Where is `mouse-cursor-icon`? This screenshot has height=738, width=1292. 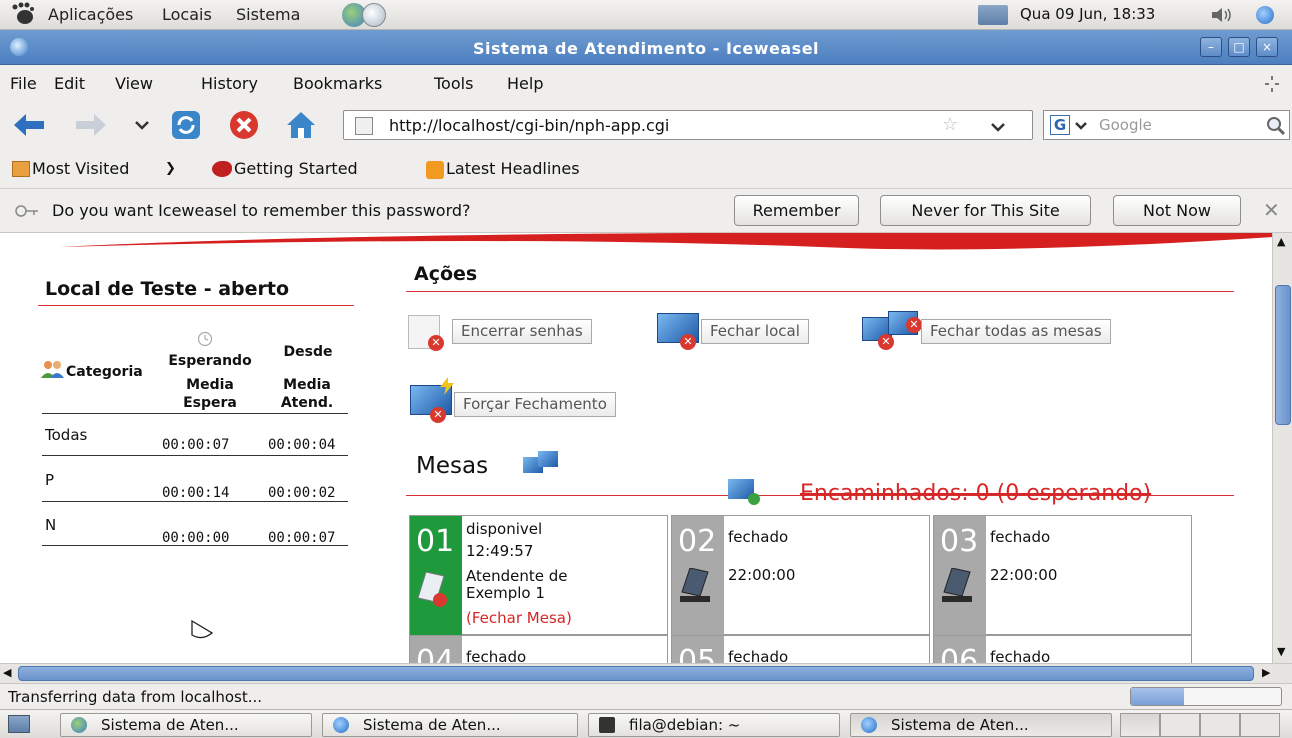
mouse-cursor-icon is located at coordinates (202, 629).